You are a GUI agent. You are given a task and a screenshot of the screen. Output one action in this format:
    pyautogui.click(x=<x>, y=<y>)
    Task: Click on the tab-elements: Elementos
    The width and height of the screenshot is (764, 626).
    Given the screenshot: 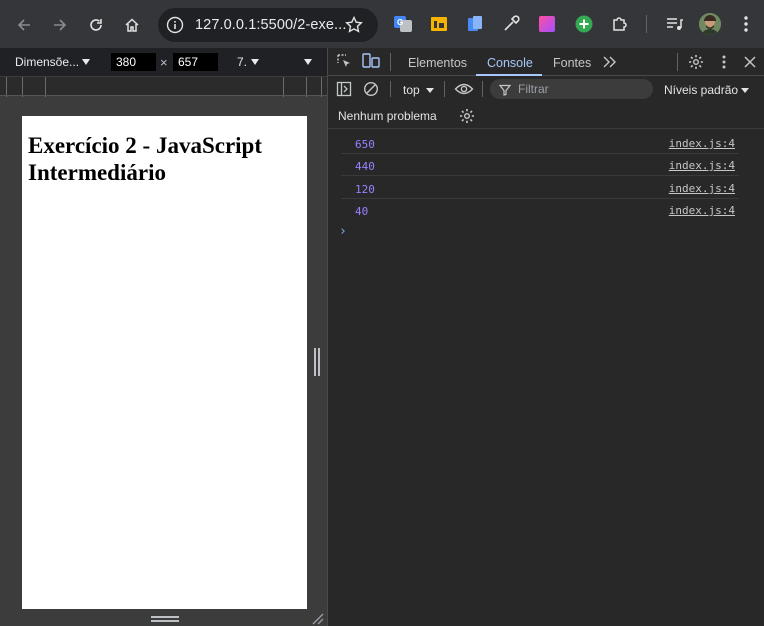 What is the action you would take?
    pyautogui.click(x=437, y=63)
    